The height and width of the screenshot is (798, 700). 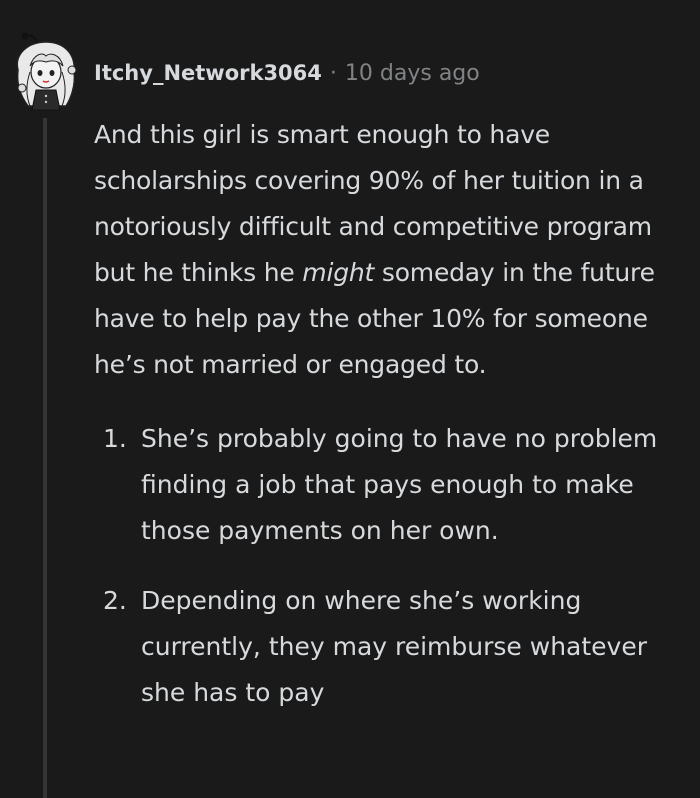 I want to click on list-item-number: 2., so click(x=115, y=600).